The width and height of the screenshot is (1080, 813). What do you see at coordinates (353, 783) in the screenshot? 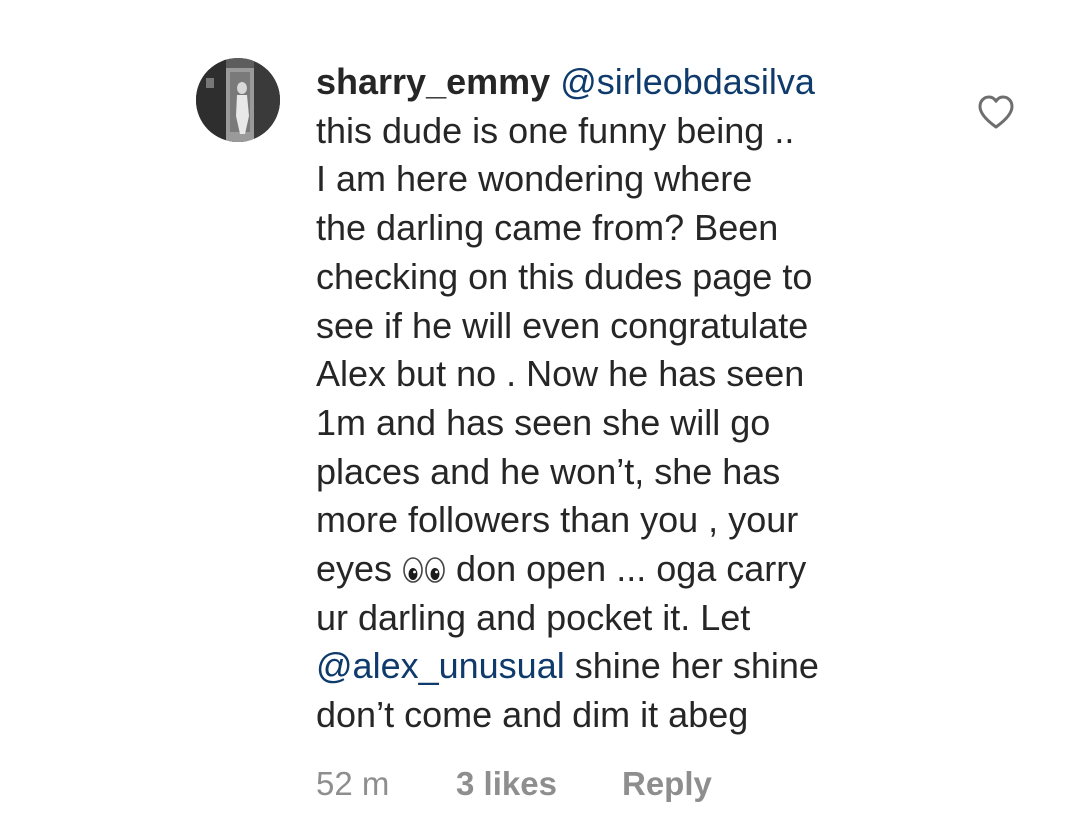
I see `timestamp: 52 m` at bounding box center [353, 783].